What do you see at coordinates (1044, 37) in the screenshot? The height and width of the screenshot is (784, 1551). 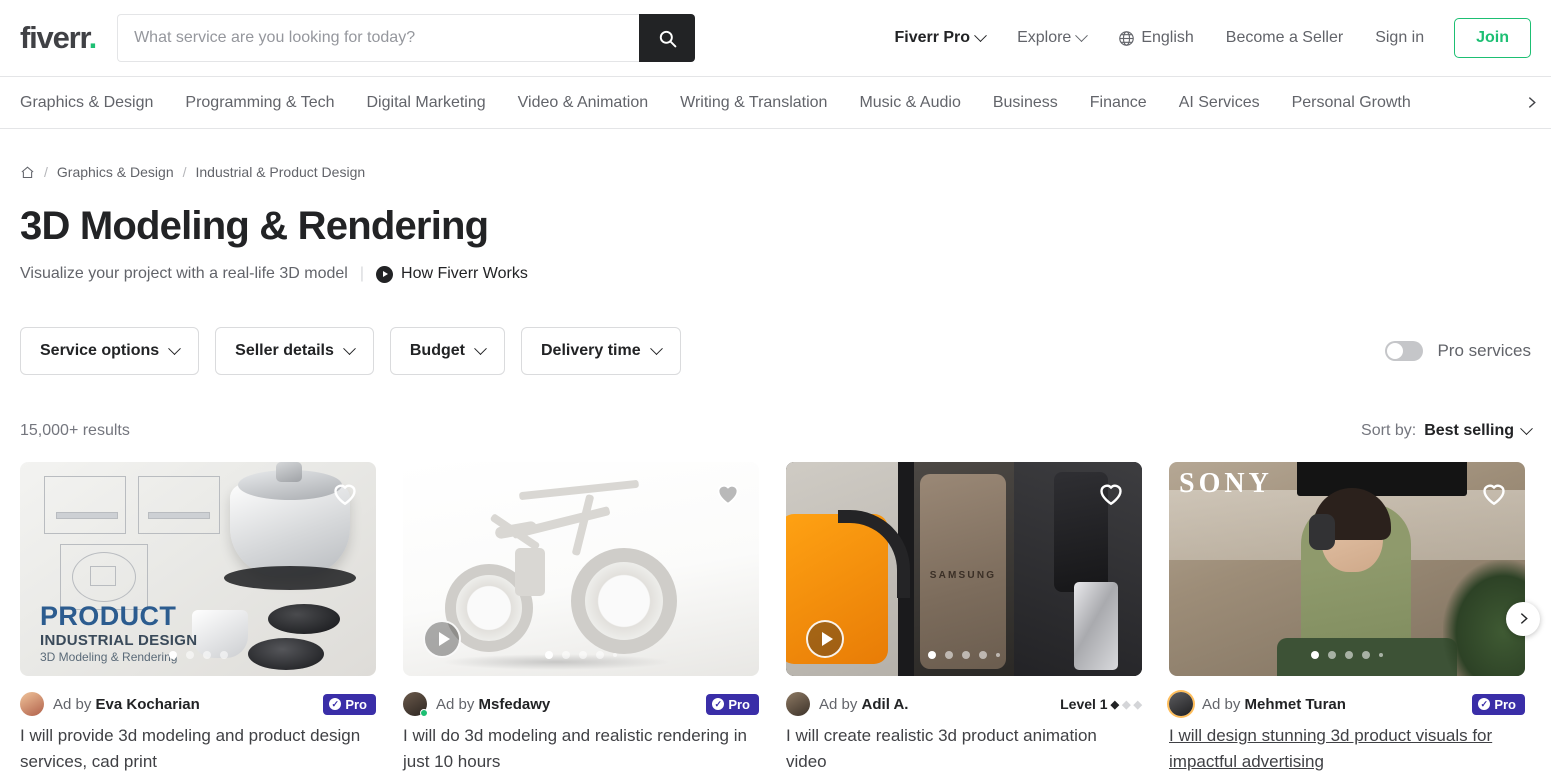 I see `nav-label-explore: Explore` at bounding box center [1044, 37].